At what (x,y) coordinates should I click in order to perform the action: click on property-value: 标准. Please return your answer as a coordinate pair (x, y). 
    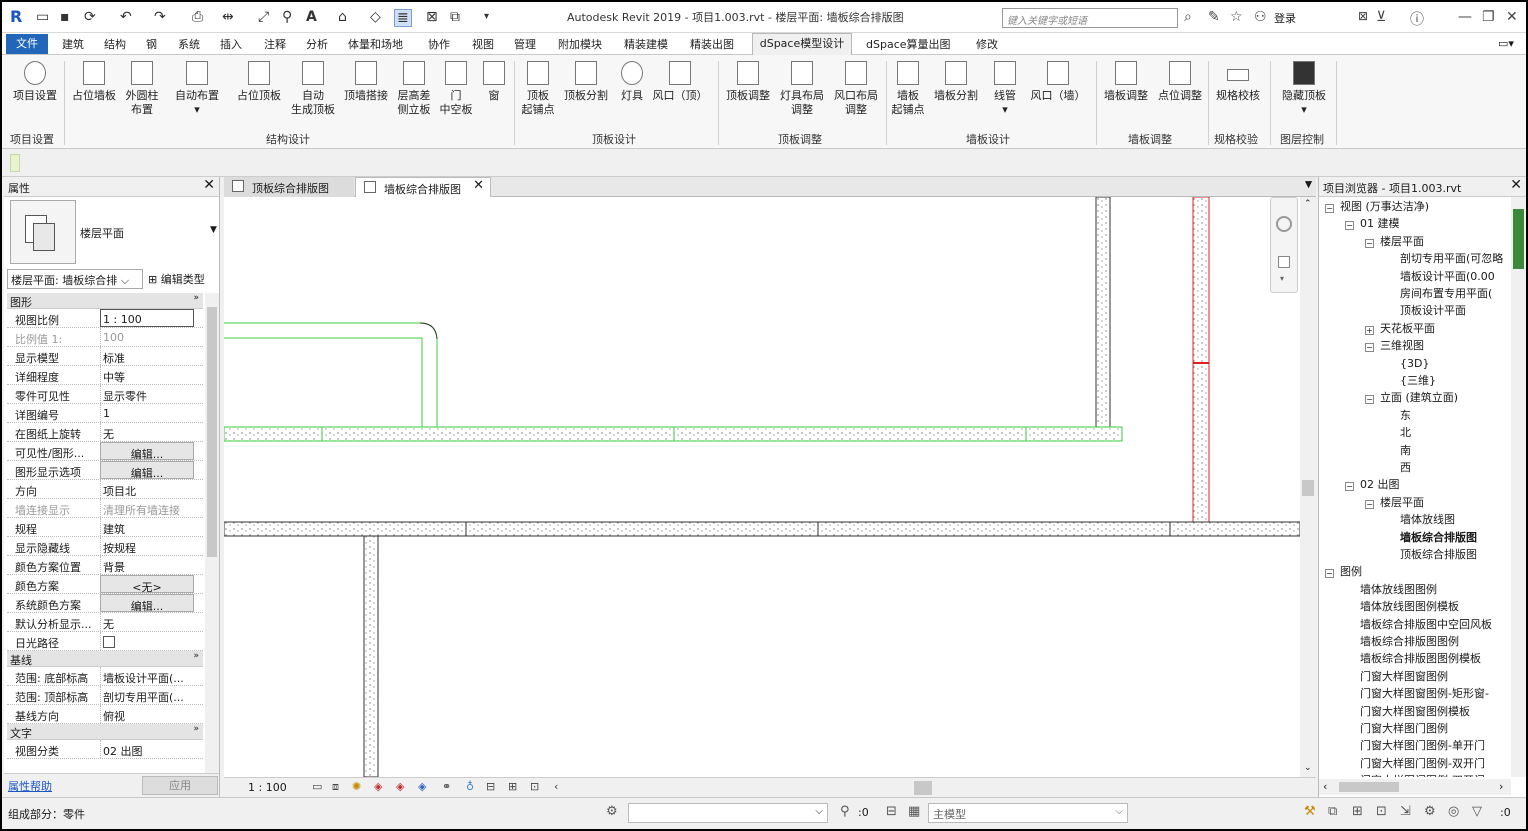
    Looking at the image, I should click on (147, 356).